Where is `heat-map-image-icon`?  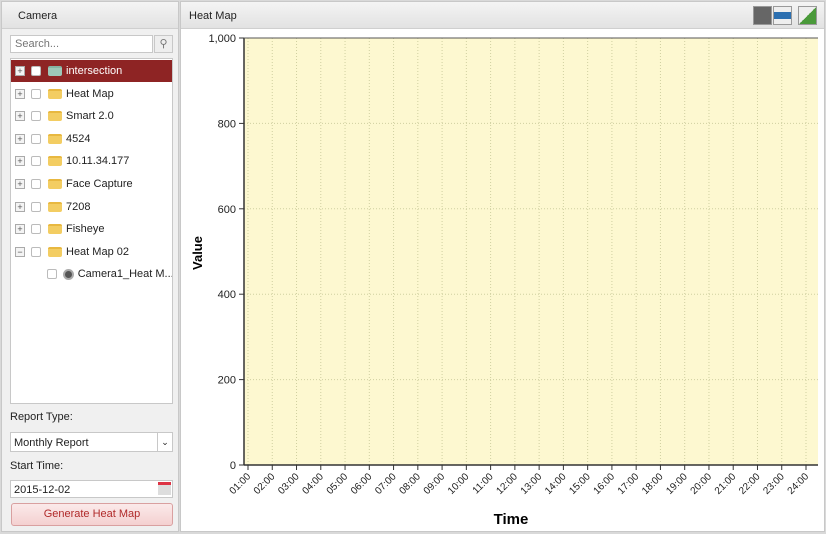
heat-map-image-icon is located at coordinates (782, 15).